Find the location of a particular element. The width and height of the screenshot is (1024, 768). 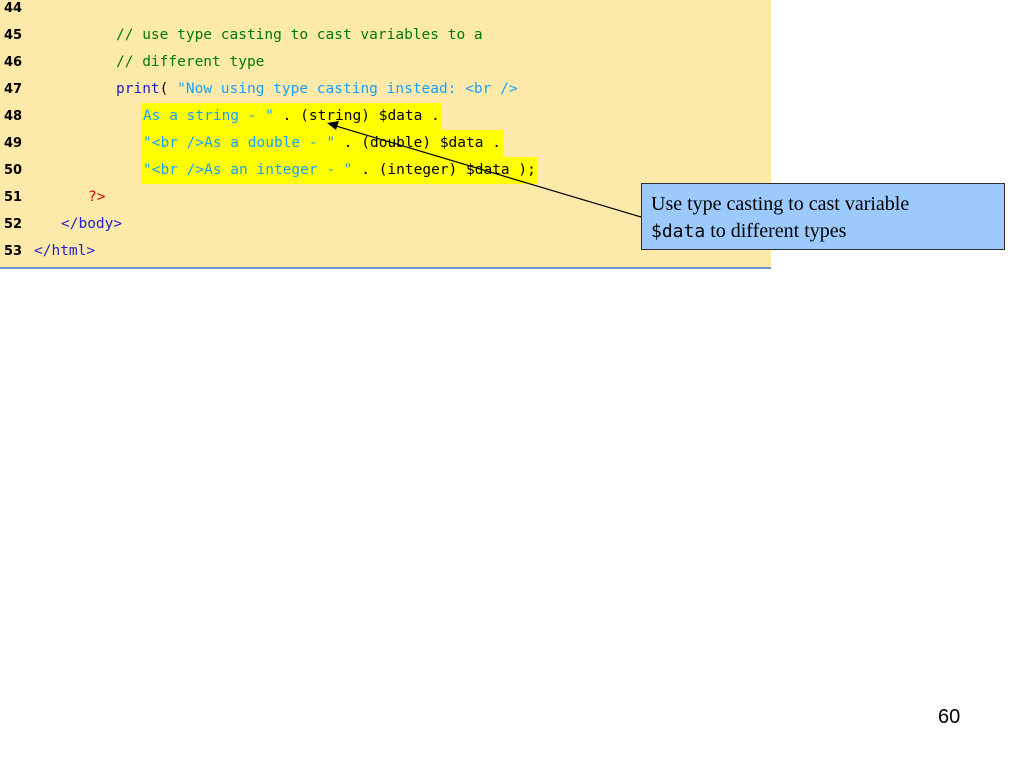

code-line-46: 46 // different type is located at coordinates (385, 62).